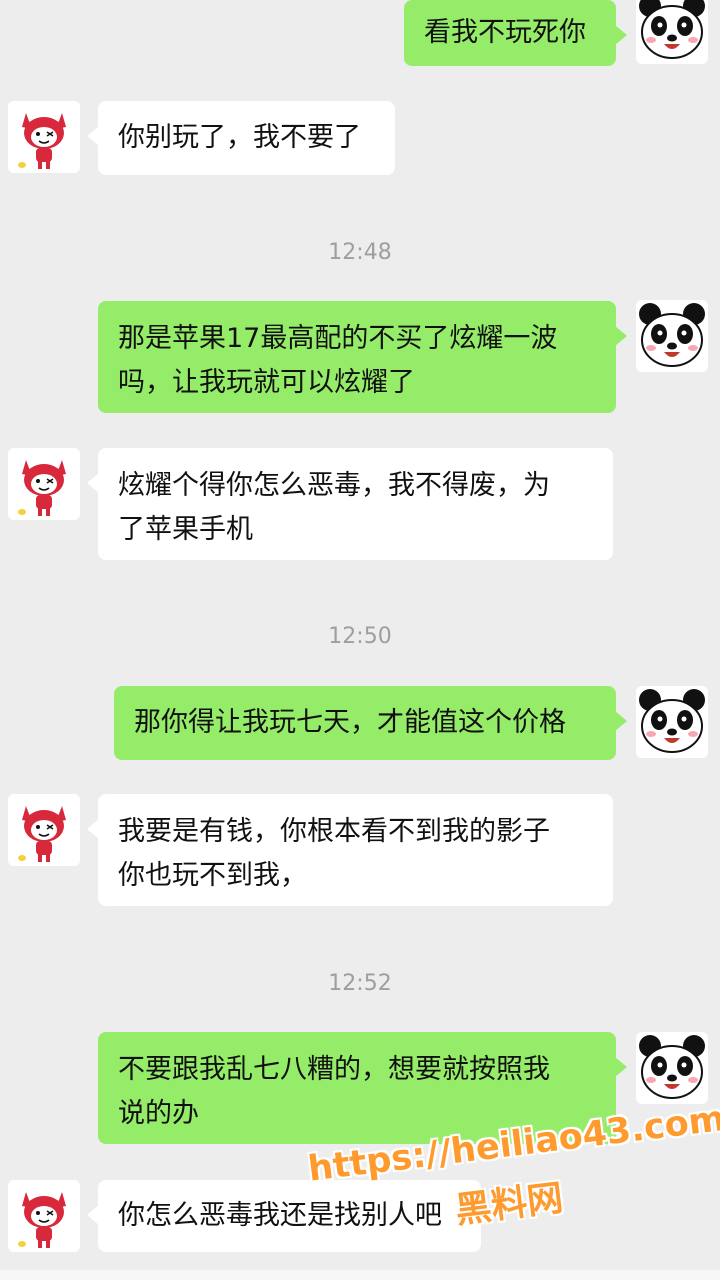 The height and width of the screenshot is (1280, 720). What do you see at coordinates (338, 338) in the screenshot?
I see `message-text-line: 那是苹果17最高配的不买了炫耀一波` at bounding box center [338, 338].